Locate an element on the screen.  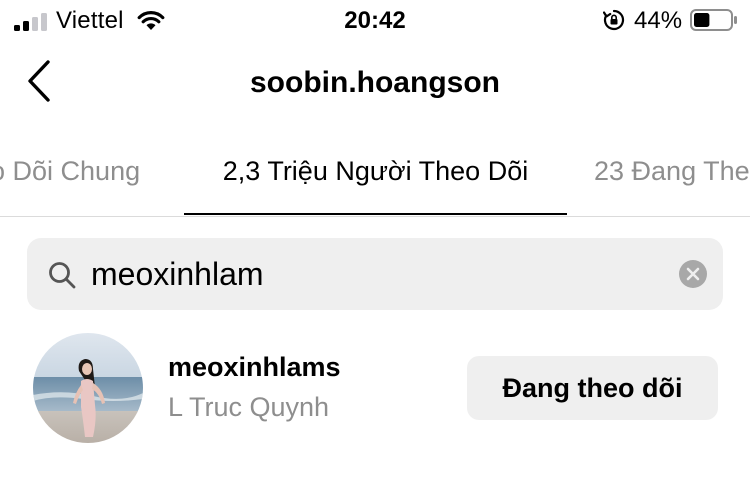
avatar is located at coordinates (88, 388).